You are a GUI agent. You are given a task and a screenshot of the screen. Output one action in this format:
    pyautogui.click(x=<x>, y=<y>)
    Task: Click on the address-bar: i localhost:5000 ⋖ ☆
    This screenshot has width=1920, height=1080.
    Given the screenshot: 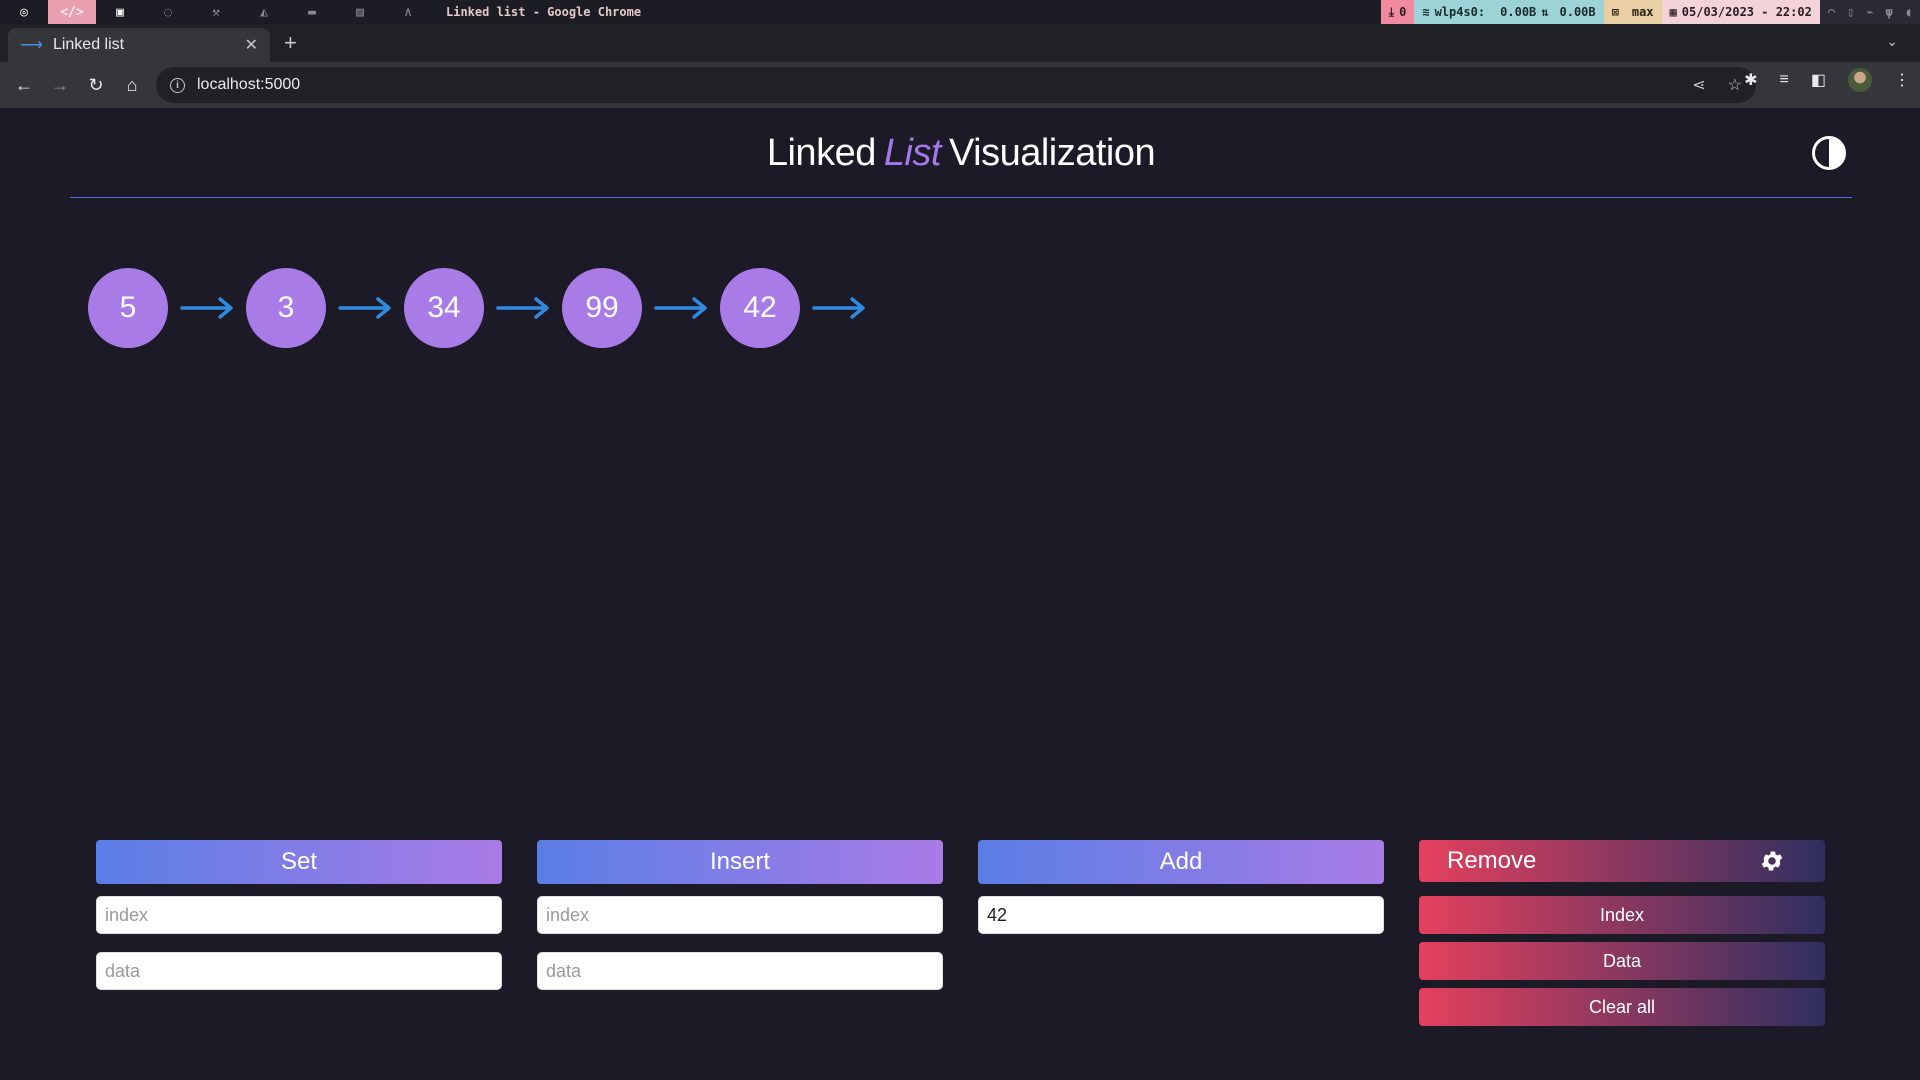 What is the action you would take?
    pyautogui.click(x=956, y=85)
    